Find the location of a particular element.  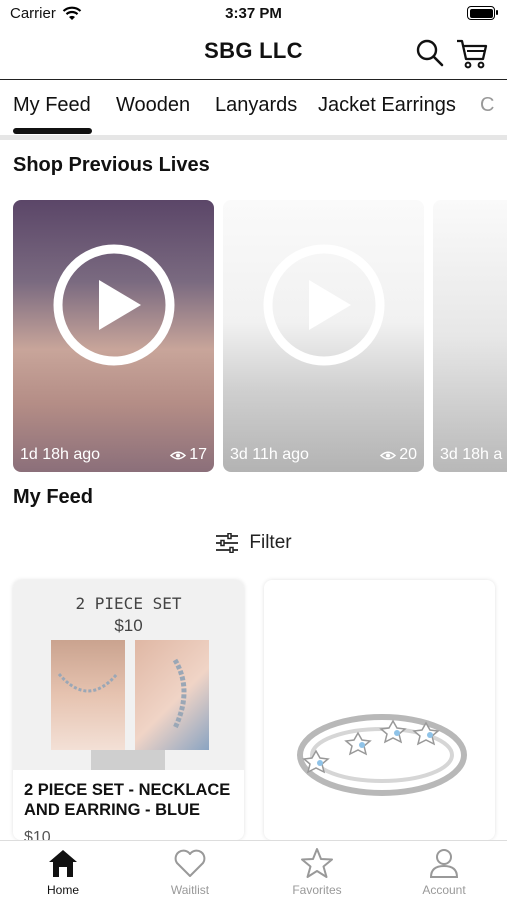

bracelet-photo is located at coordinates (172, 695).